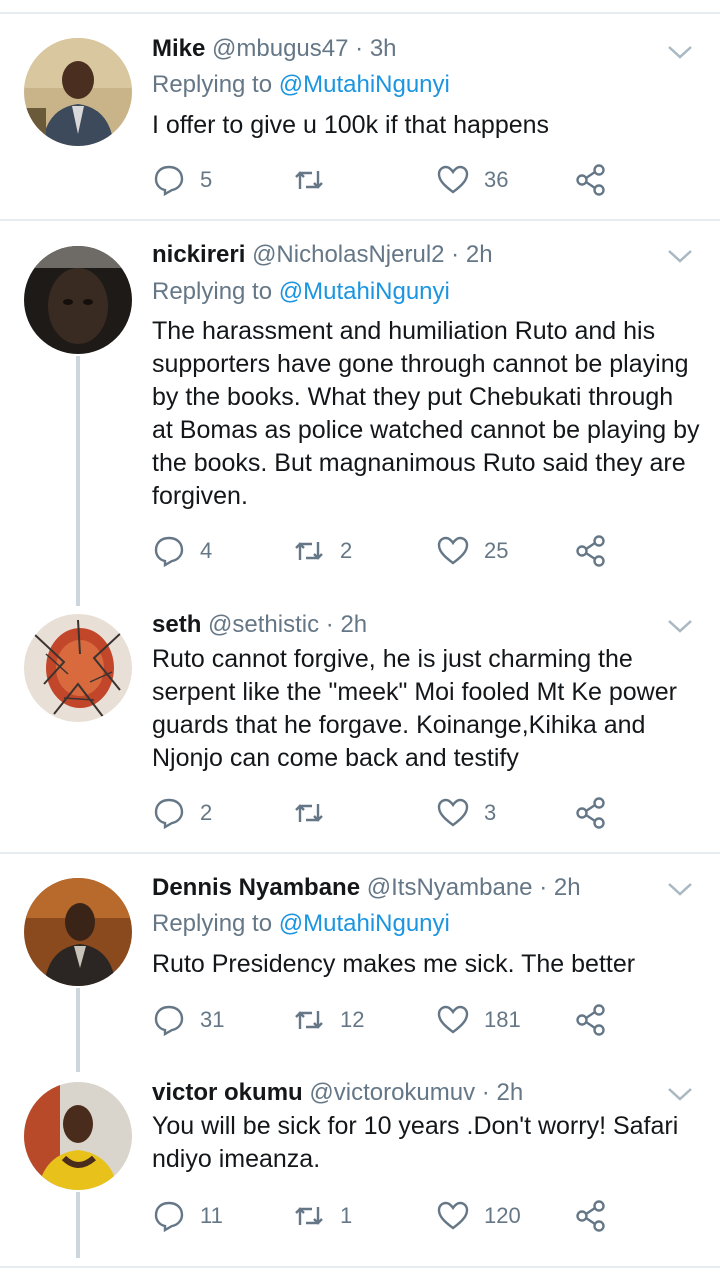 This screenshot has width=720, height=1276. I want to click on like-count: 36, so click(496, 179).